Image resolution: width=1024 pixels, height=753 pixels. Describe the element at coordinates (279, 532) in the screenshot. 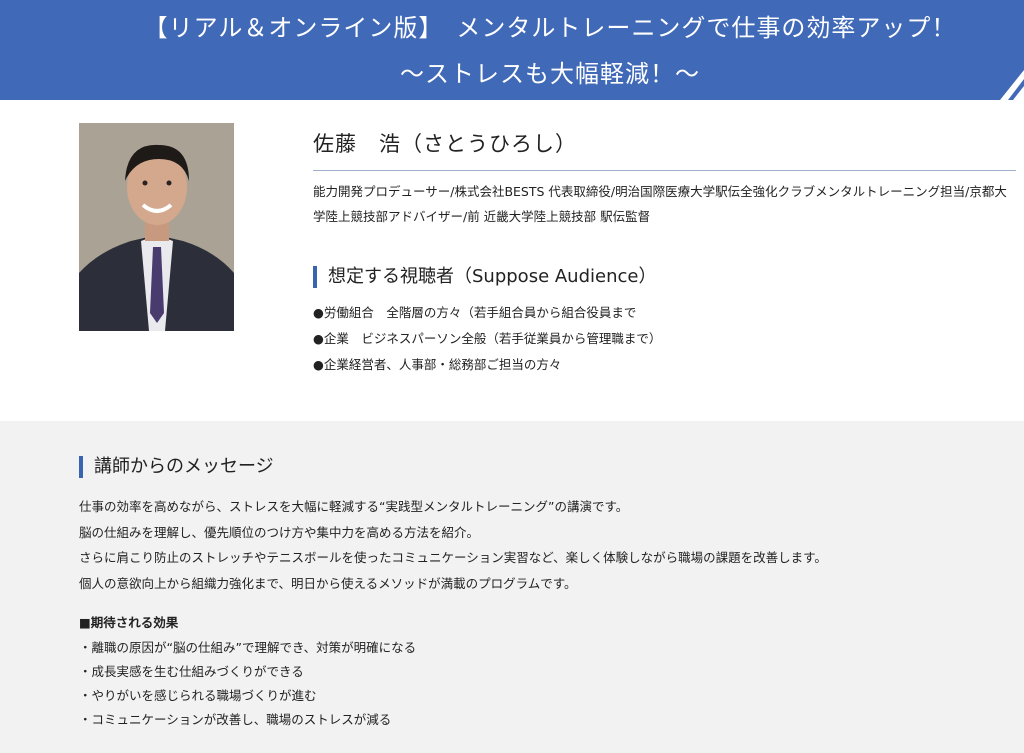

I see `message-paragraph: 脳の仕組みを理解し、優先順位のつけ方や集中力を高める方法を紹介。` at that location.